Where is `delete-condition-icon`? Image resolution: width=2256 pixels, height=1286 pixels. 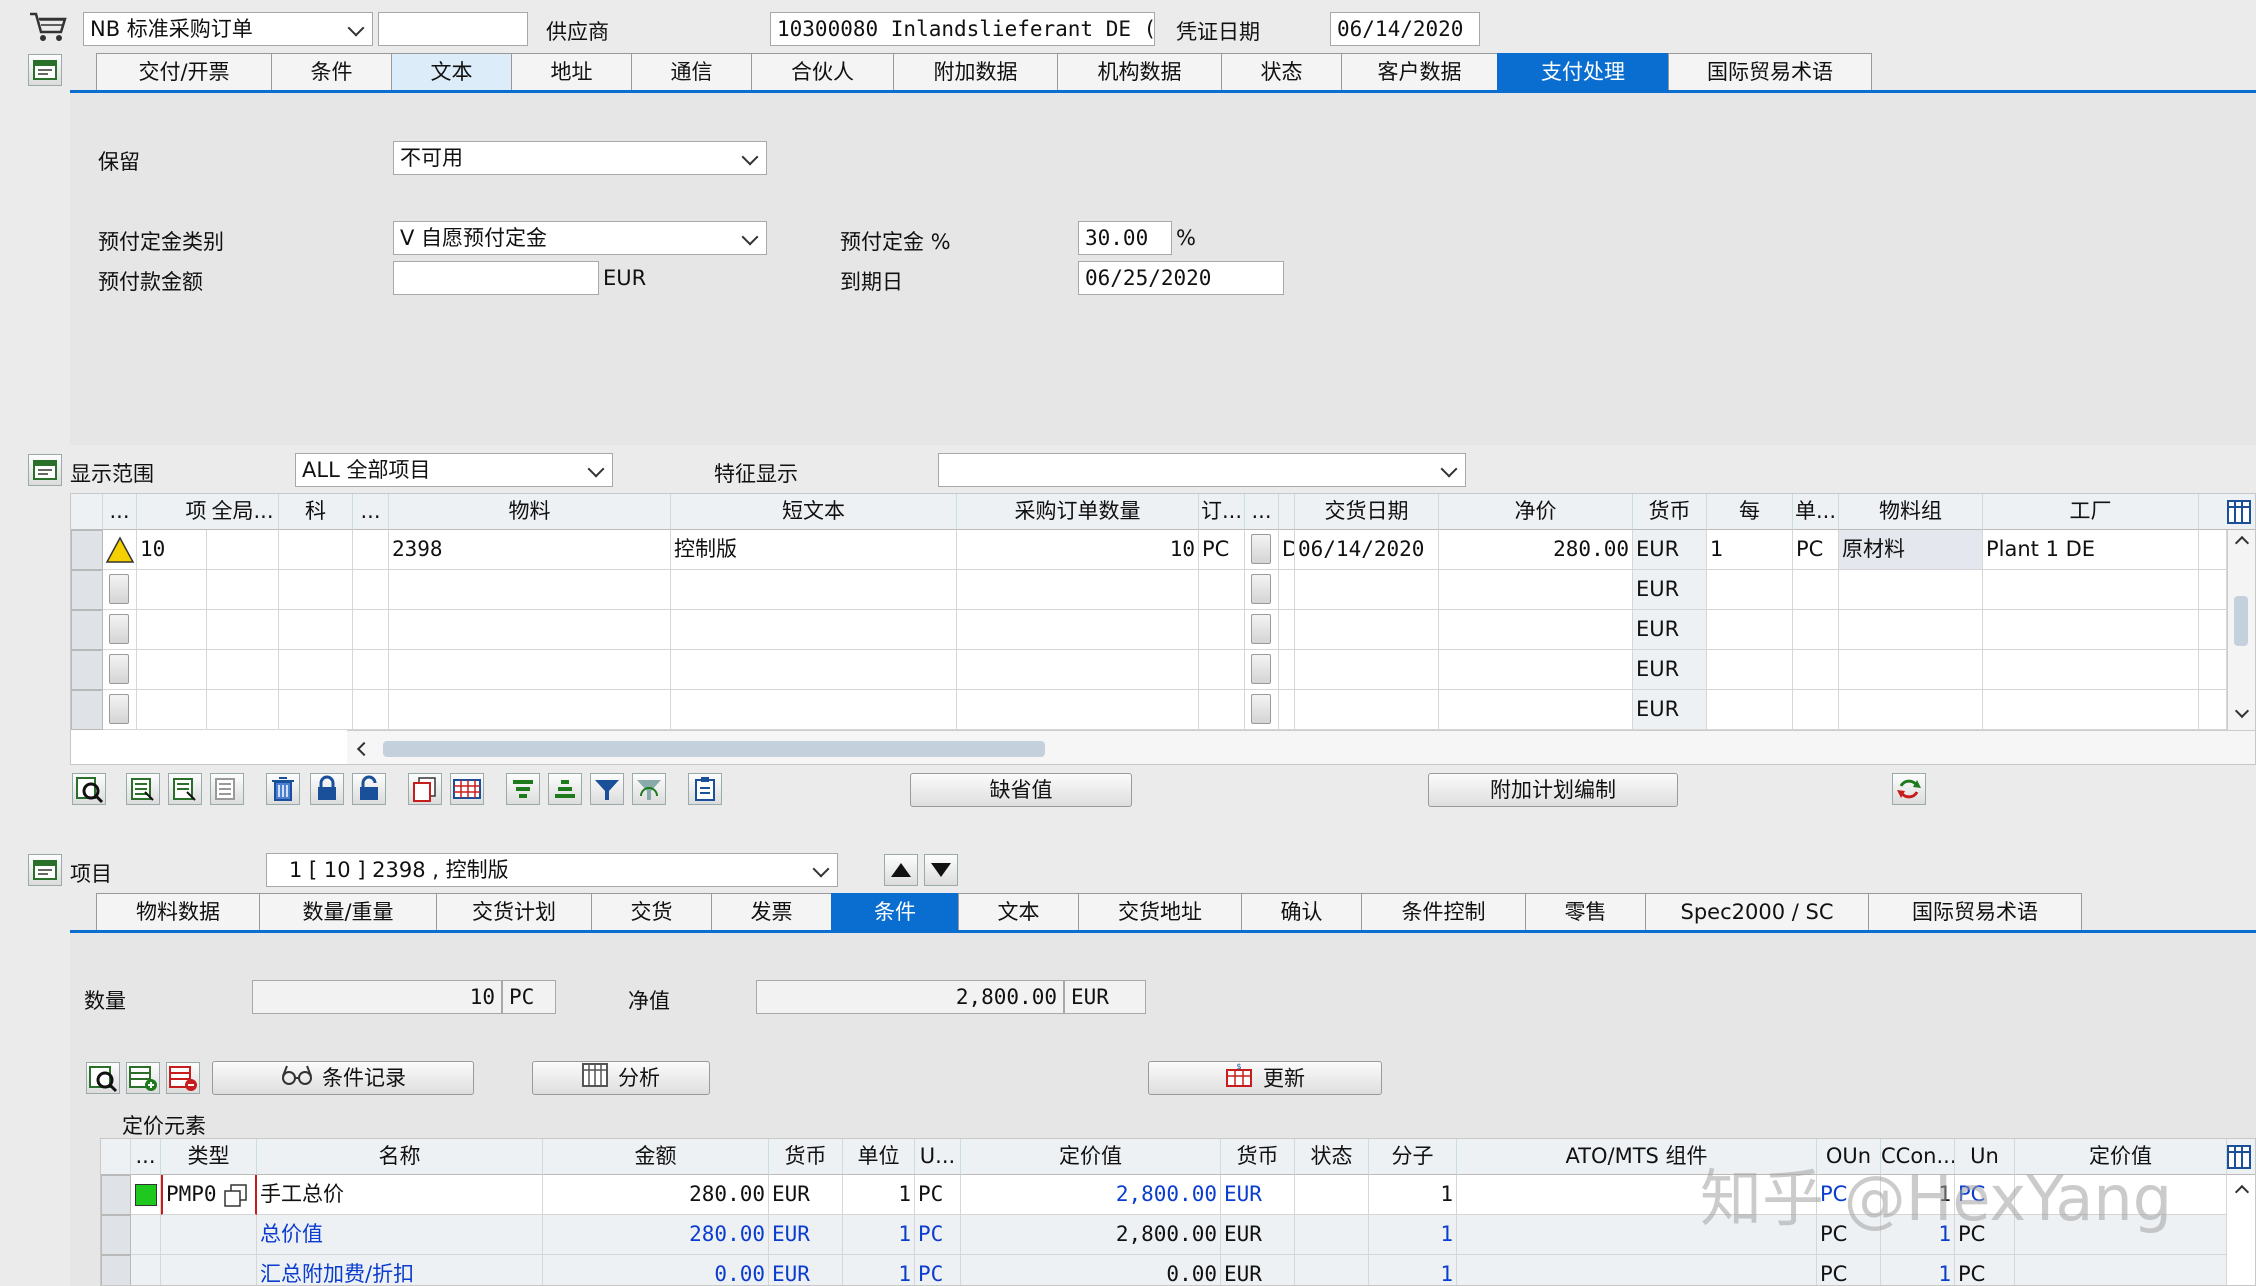
delete-condition-icon is located at coordinates (183, 1078).